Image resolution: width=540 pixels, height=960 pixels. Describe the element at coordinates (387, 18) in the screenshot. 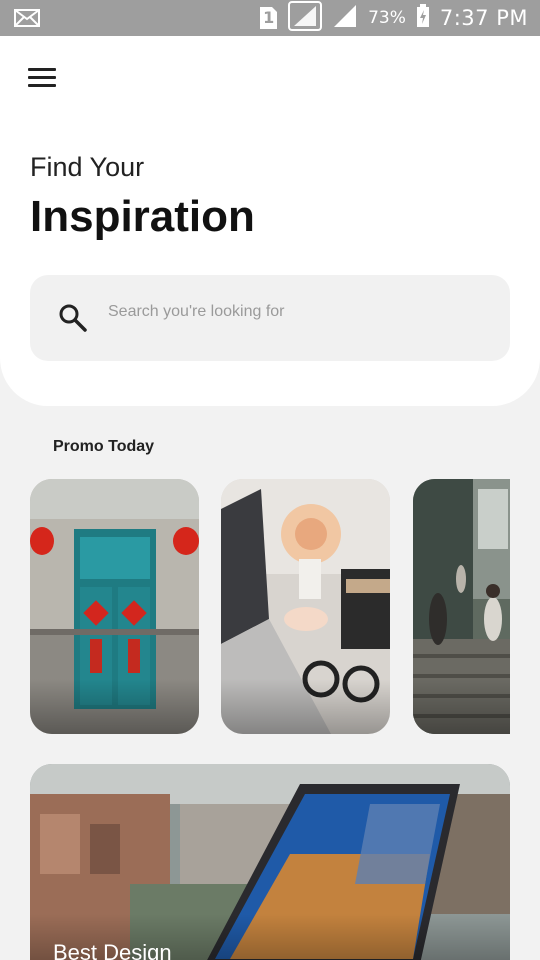

I see `battery-percent: 73%` at that location.